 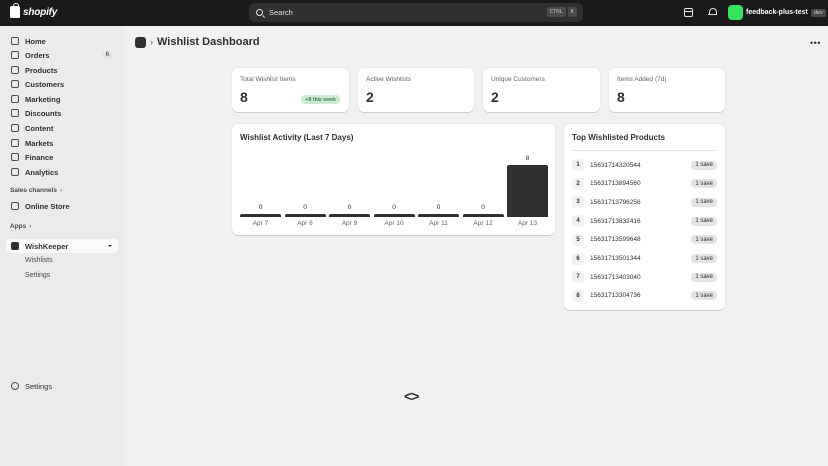 I want to click on content-icon, so click(x=15, y=128).